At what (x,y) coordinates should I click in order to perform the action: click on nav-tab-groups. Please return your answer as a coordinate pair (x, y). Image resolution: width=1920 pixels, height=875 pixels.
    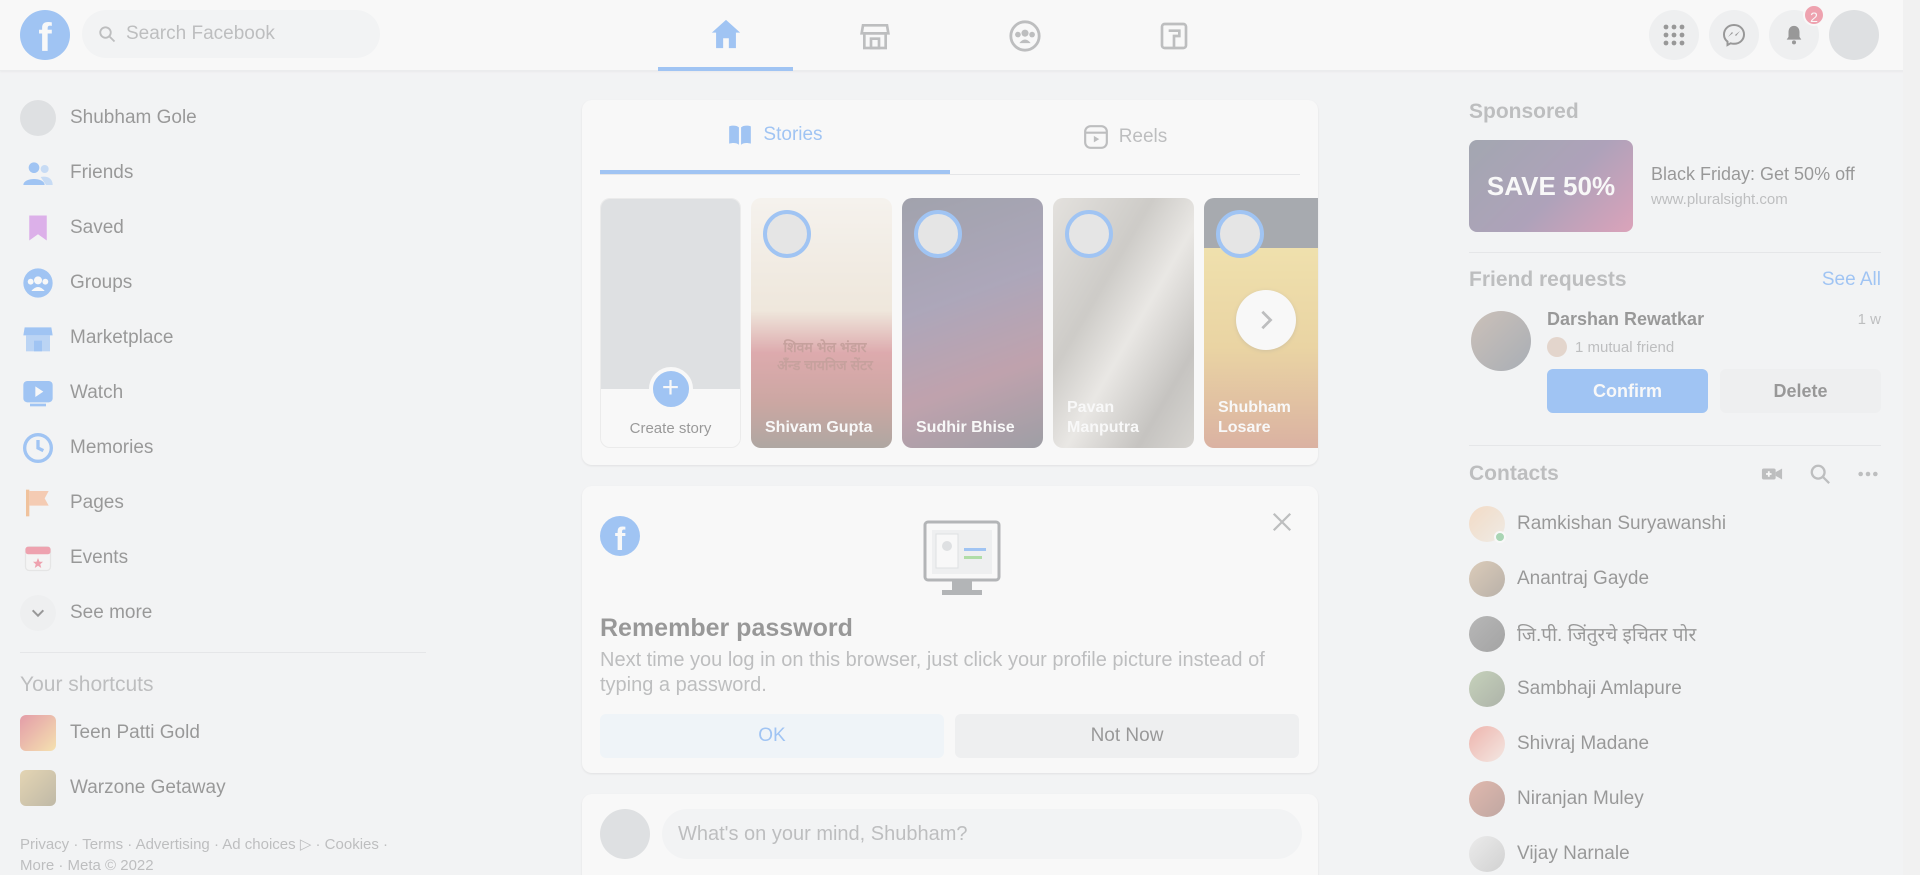
    Looking at the image, I should click on (1024, 35).